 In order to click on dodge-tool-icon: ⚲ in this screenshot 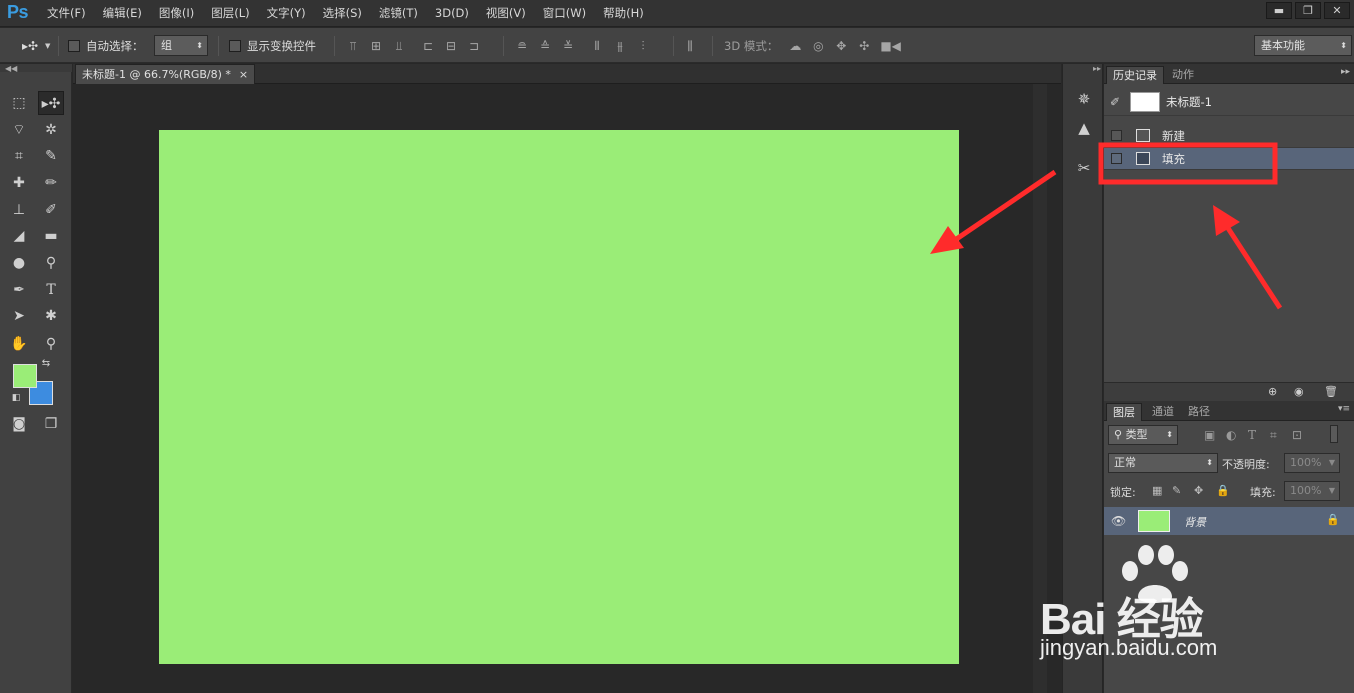, I will do `click(51, 263)`.